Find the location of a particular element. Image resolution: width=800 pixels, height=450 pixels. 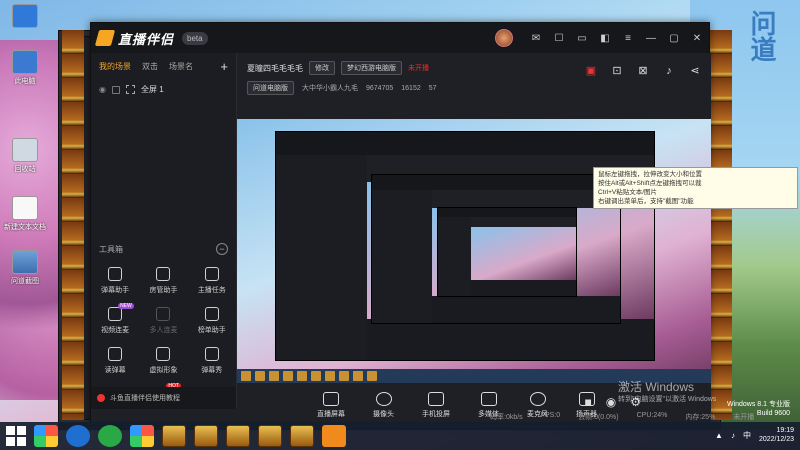

tool-8: 弹幕秀 is located at coordinates (212, 361).